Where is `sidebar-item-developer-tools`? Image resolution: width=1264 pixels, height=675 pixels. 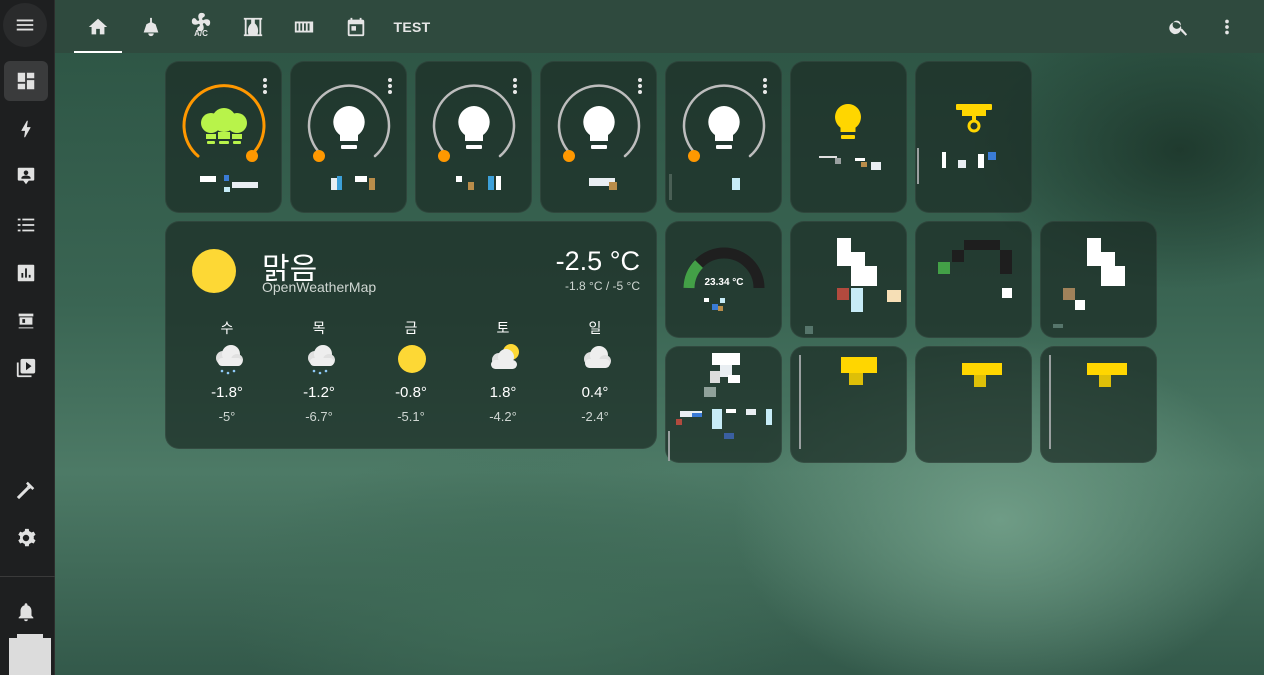
sidebar-item-developer-tools is located at coordinates (26, 490).